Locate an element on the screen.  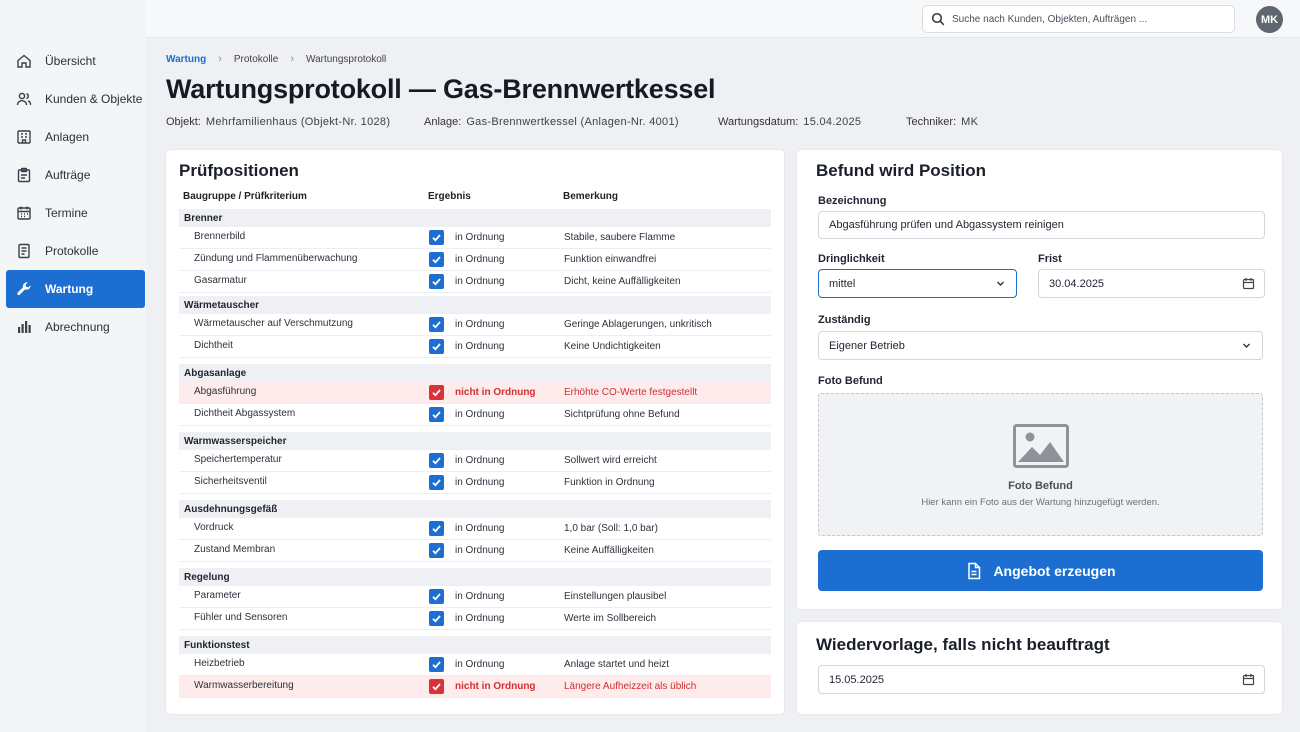
result-label: nicht in Ordnung is located at coordinates (495, 686).